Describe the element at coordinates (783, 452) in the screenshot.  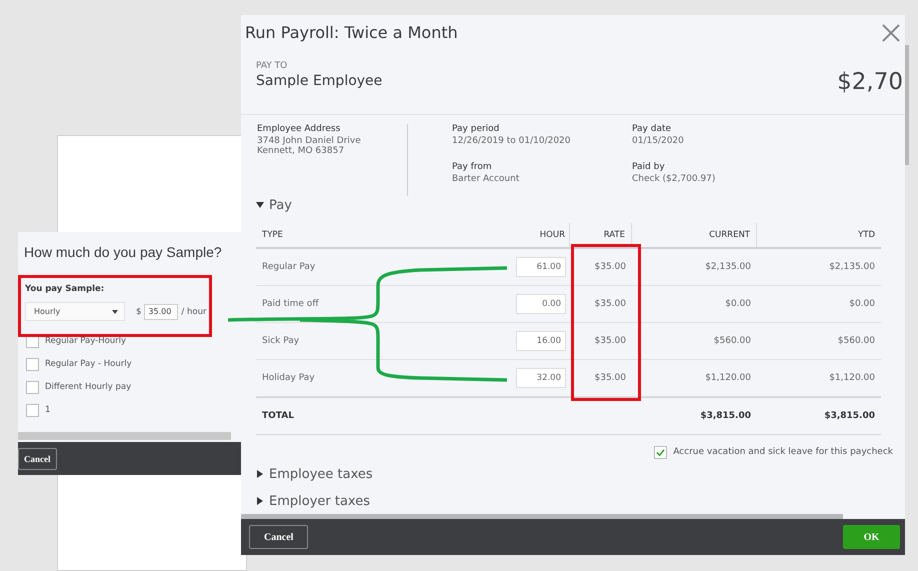
I see `checkbox-label: Accrue vacation and sick leave for this paycheck` at that location.